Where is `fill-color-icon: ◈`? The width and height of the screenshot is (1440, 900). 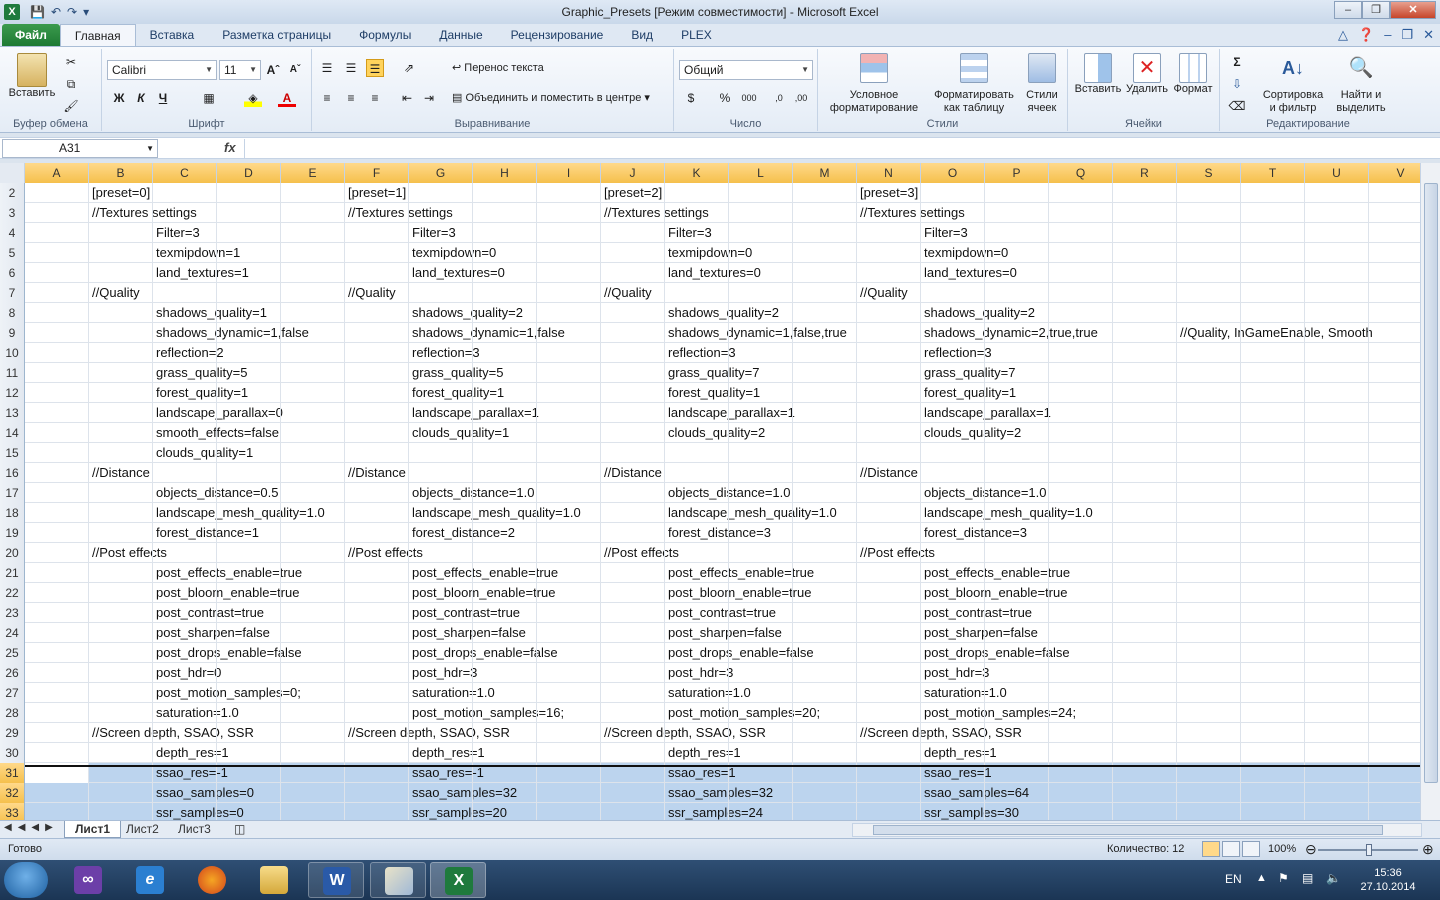 fill-color-icon: ◈ is located at coordinates (253, 98).